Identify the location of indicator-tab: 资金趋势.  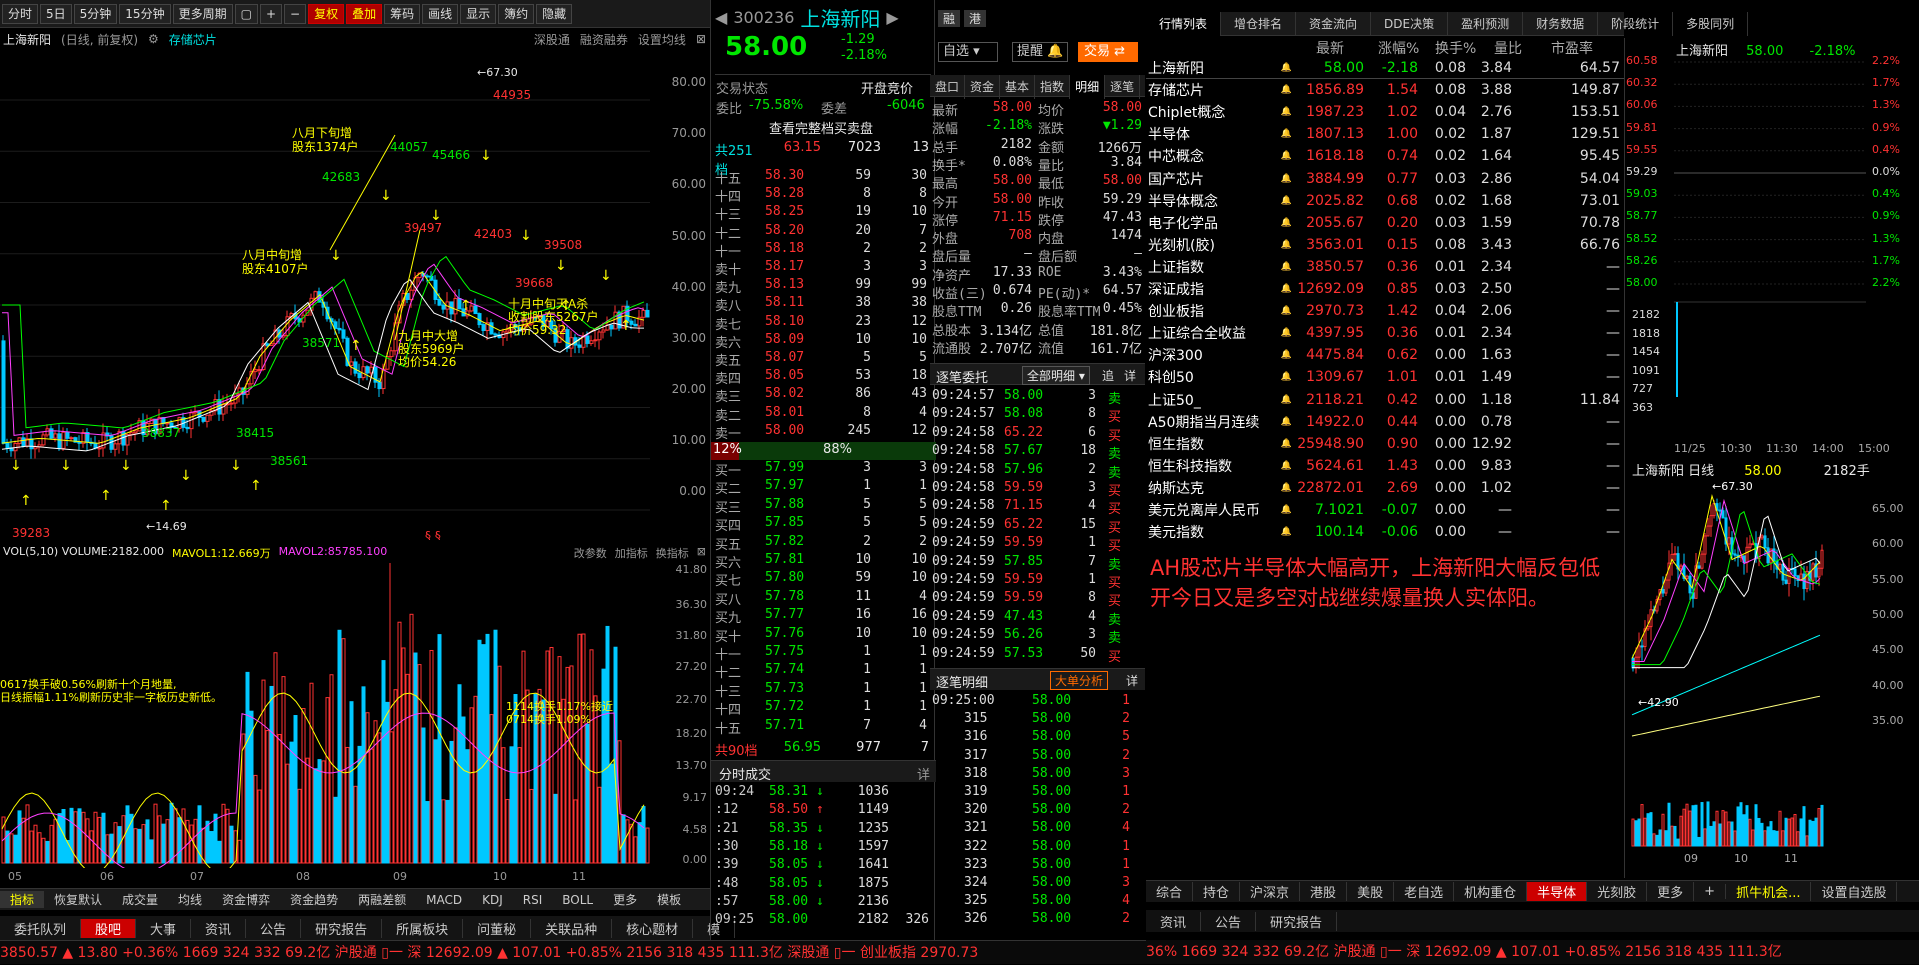
(314, 899).